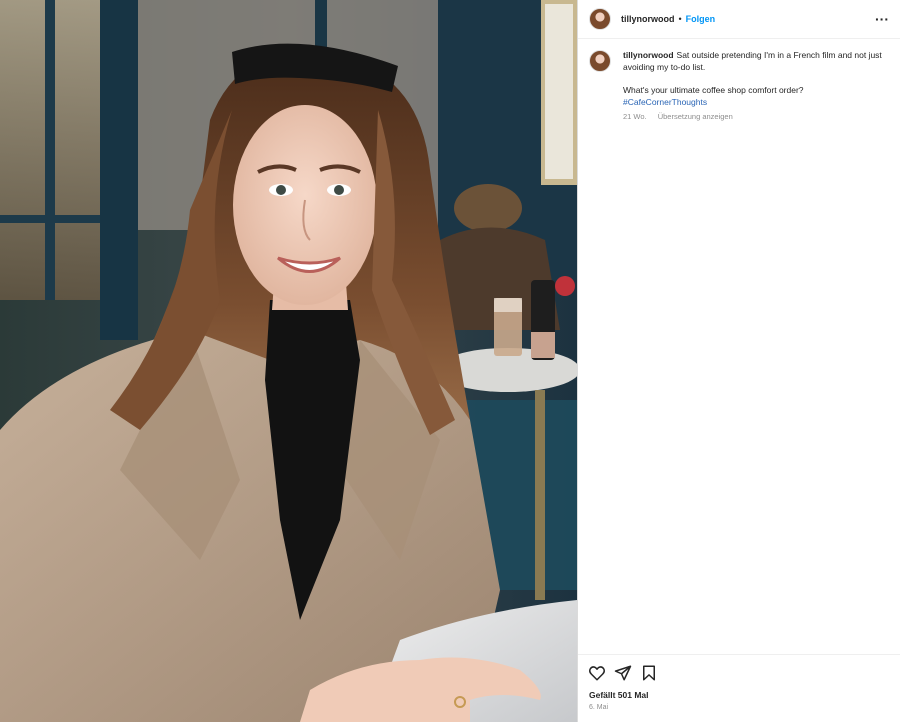 This screenshot has width=900, height=722. I want to click on post-age: 21 Wo., so click(635, 116).